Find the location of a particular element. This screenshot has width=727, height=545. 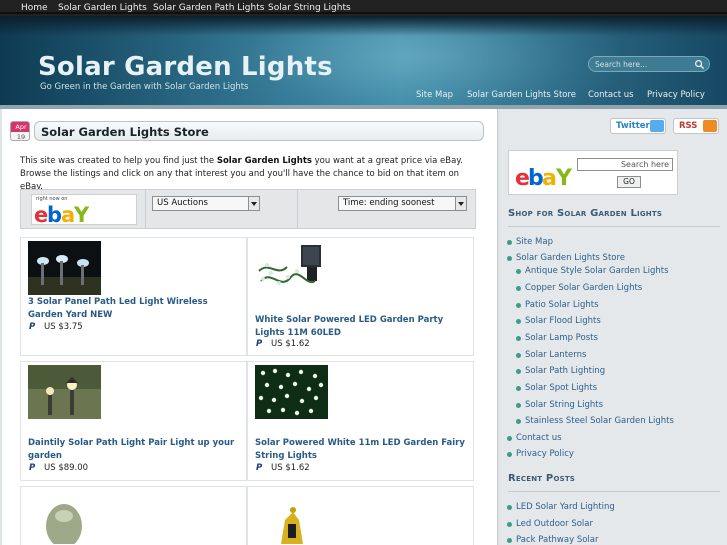

sidebar-item-flood: Solar Flood Lights is located at coordinates (558, 321).